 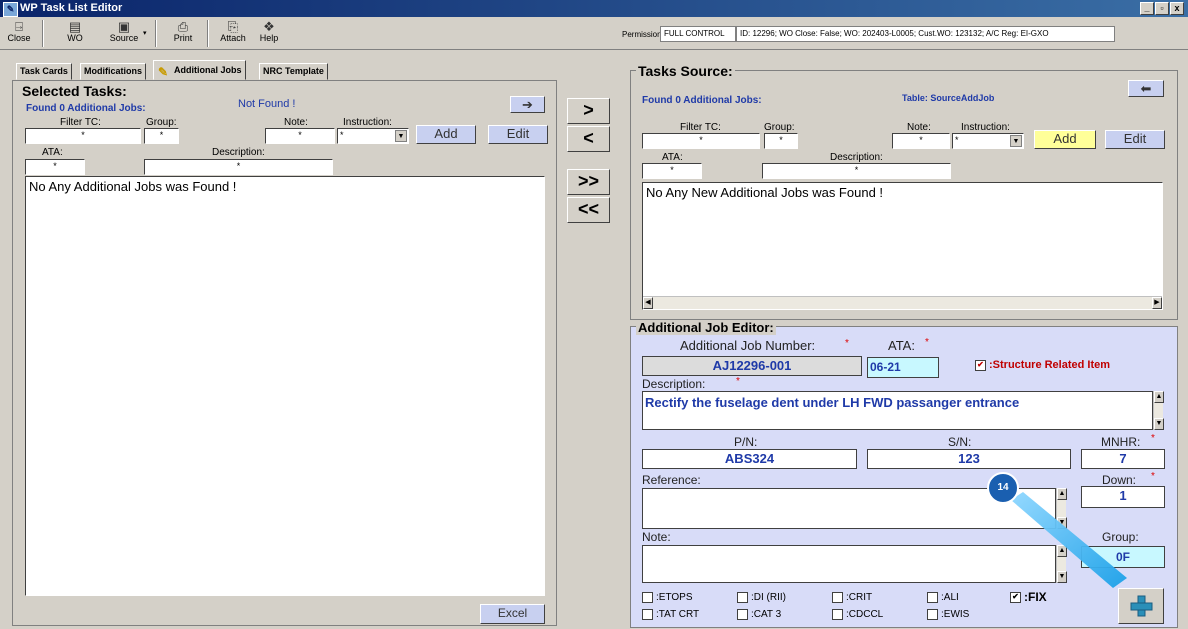 What do you see at coordinates (1003, 487) in the screenshot?
I see `callout-badge: 14` at bounding box center [1003, 487].